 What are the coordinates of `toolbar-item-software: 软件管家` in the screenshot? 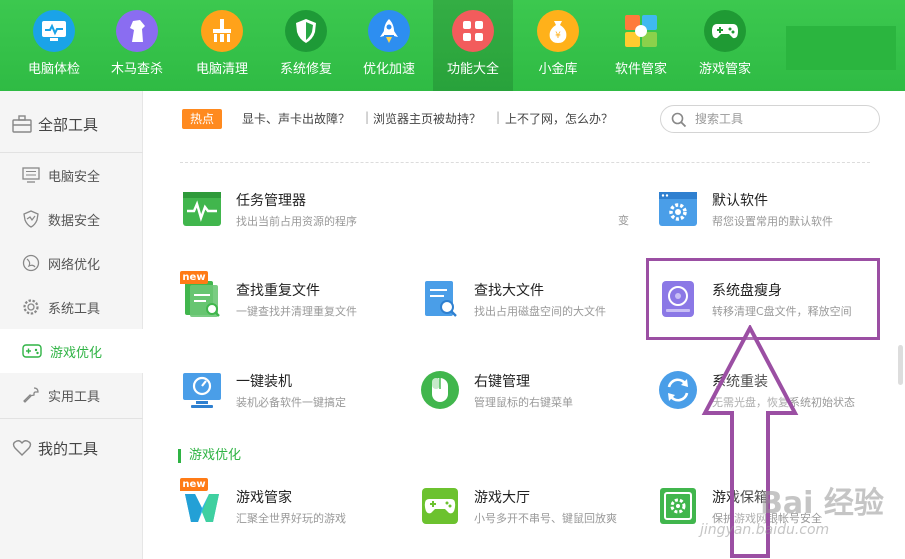 It's located at (641, 45).